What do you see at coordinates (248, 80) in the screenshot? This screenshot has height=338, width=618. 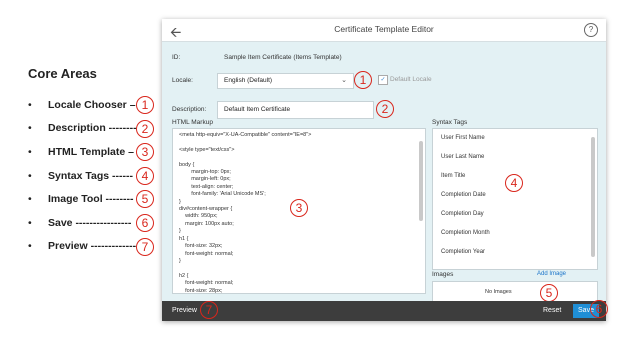 I see `locale-value: English (Default)` at bounding box center [248, 80].